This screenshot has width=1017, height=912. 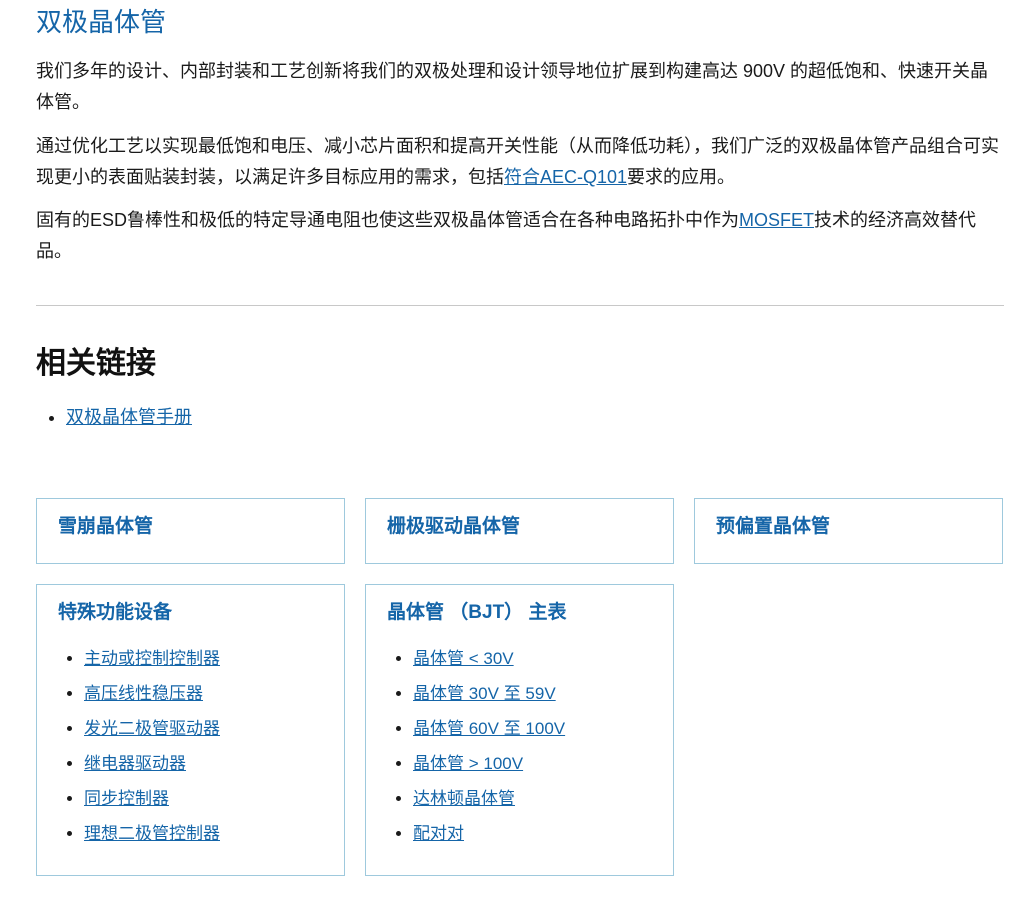 I want to click on card-gate-drive-transistors: 栅极驱动晶体管, so click(x=519, y=531).